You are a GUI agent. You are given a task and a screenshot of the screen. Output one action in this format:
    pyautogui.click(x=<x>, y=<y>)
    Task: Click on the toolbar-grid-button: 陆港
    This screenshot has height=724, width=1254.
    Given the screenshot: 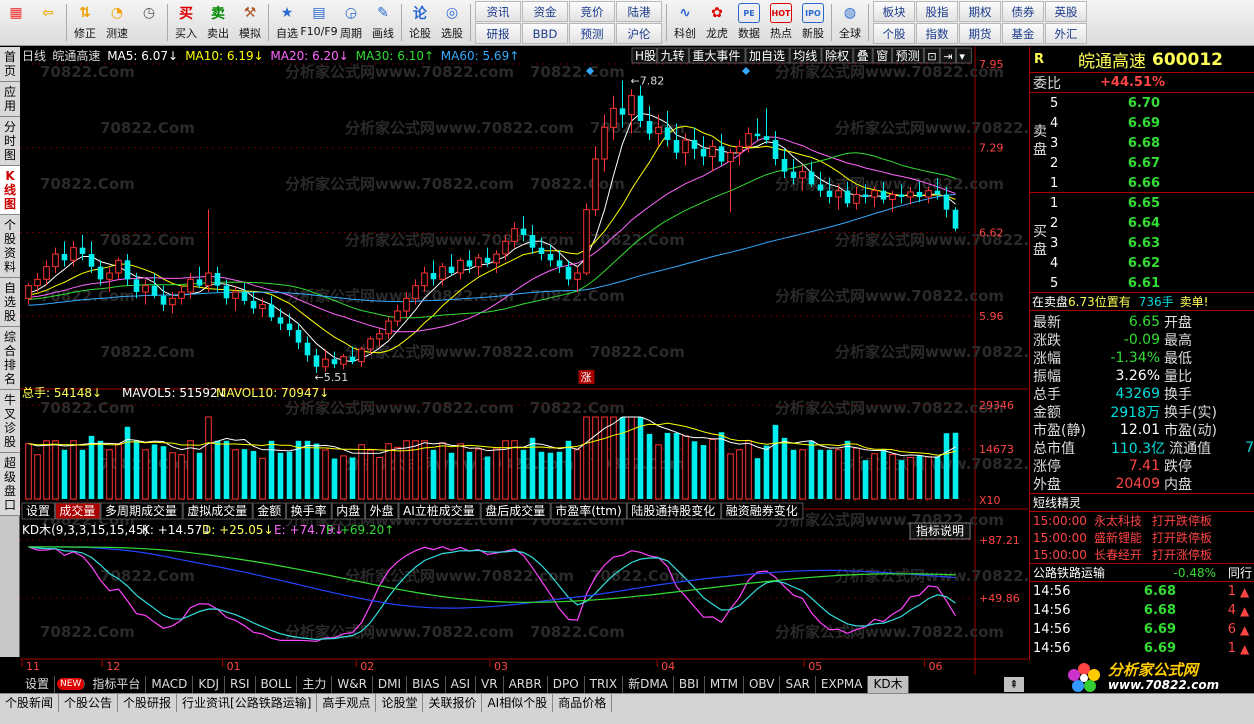 What is the action you would take?
    pyautogui.click(x=639, y=11)
    